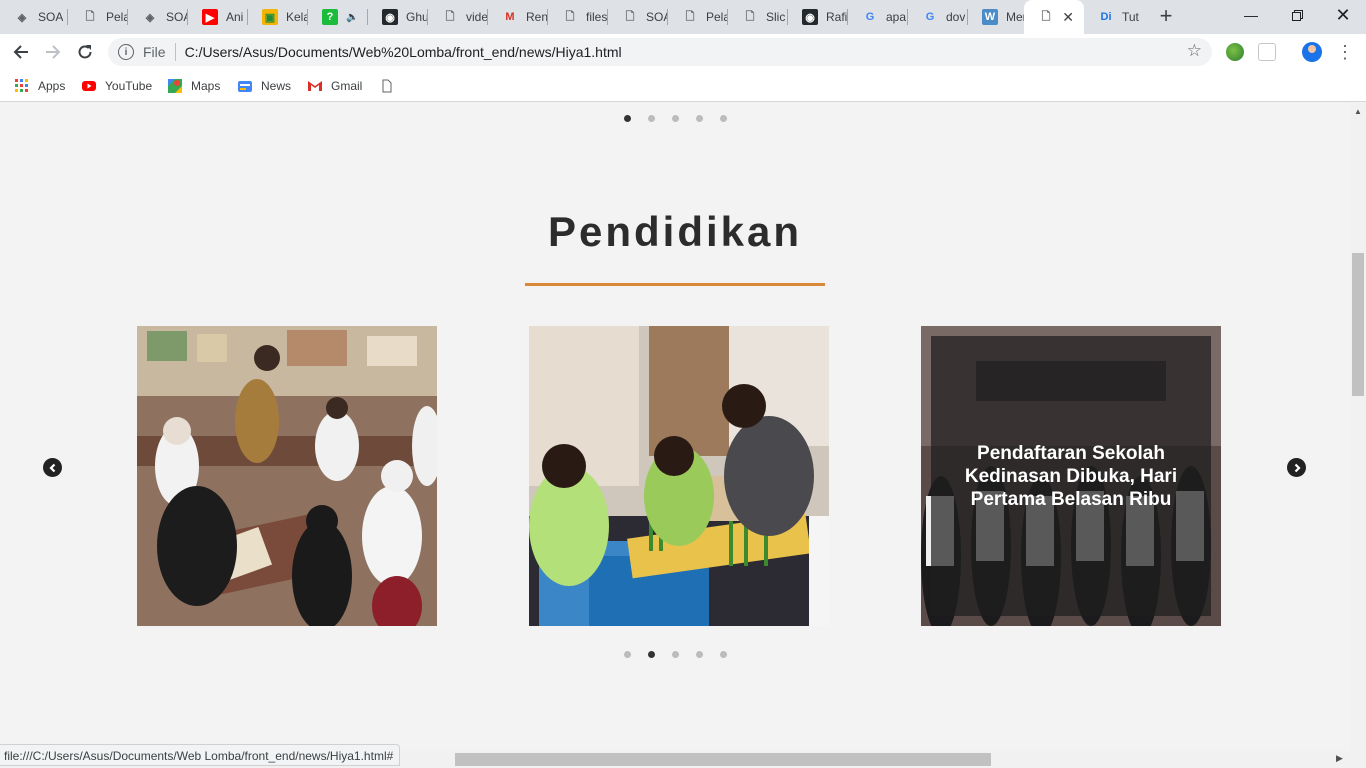 The height and width of the screenshot is (768, 1366). What do you see at coordinates (878, 17) in the screenshot?
I see `browser-tab: Gapa` at bounding box center [878, 17].